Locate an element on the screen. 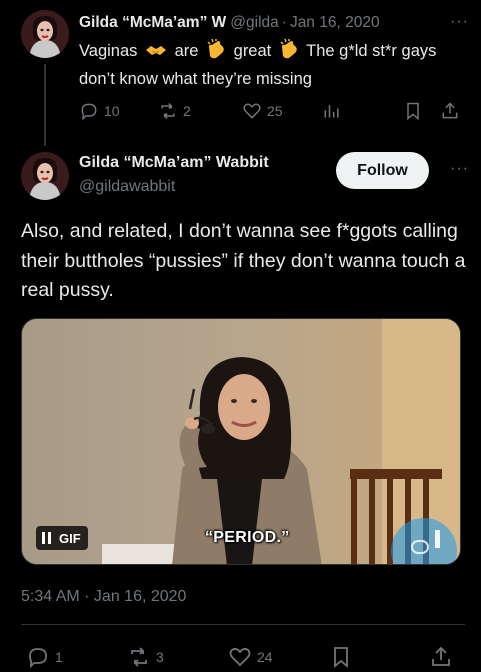 Image resolution: width=481 pixels, height=672 pixels. tweet2-actions: 1 3 24 is located at coordinates (241, 657).